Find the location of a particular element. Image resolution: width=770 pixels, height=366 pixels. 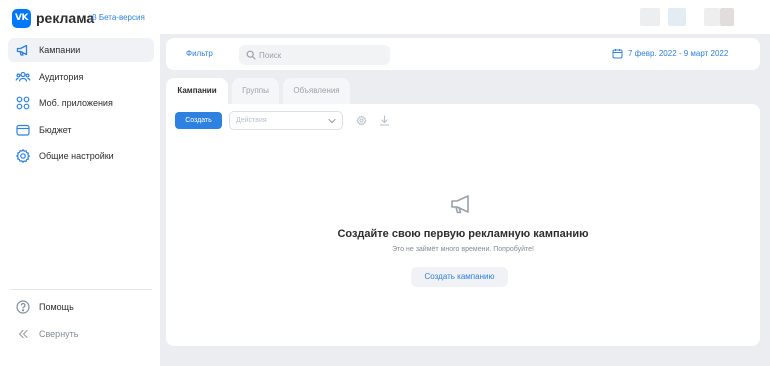

search-input is located at coordinates (321, 55).